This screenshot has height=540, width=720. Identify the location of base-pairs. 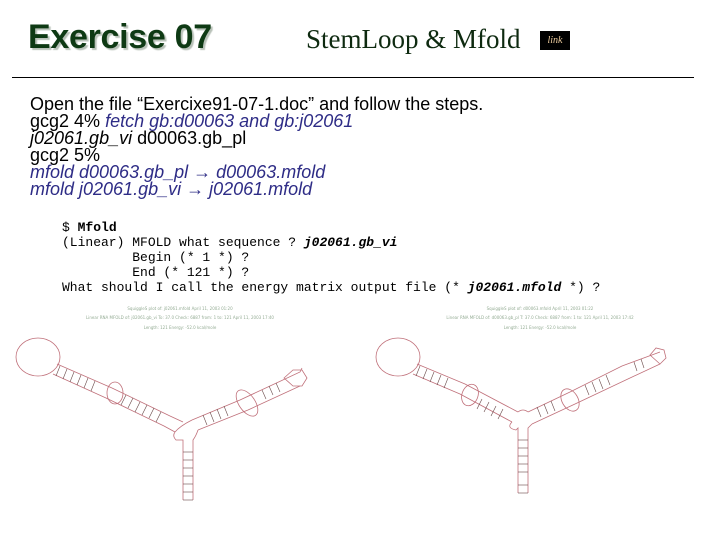
(168, 433).